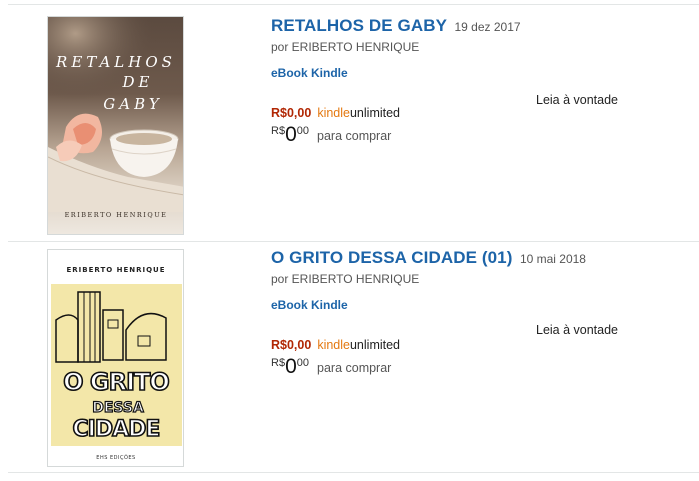 This screenshot has height=481, width=699. What do you see at coordinates (132, 104) in the screenshot?
I see `cover-title-line3: GABY` at bounding box center [132, 104].